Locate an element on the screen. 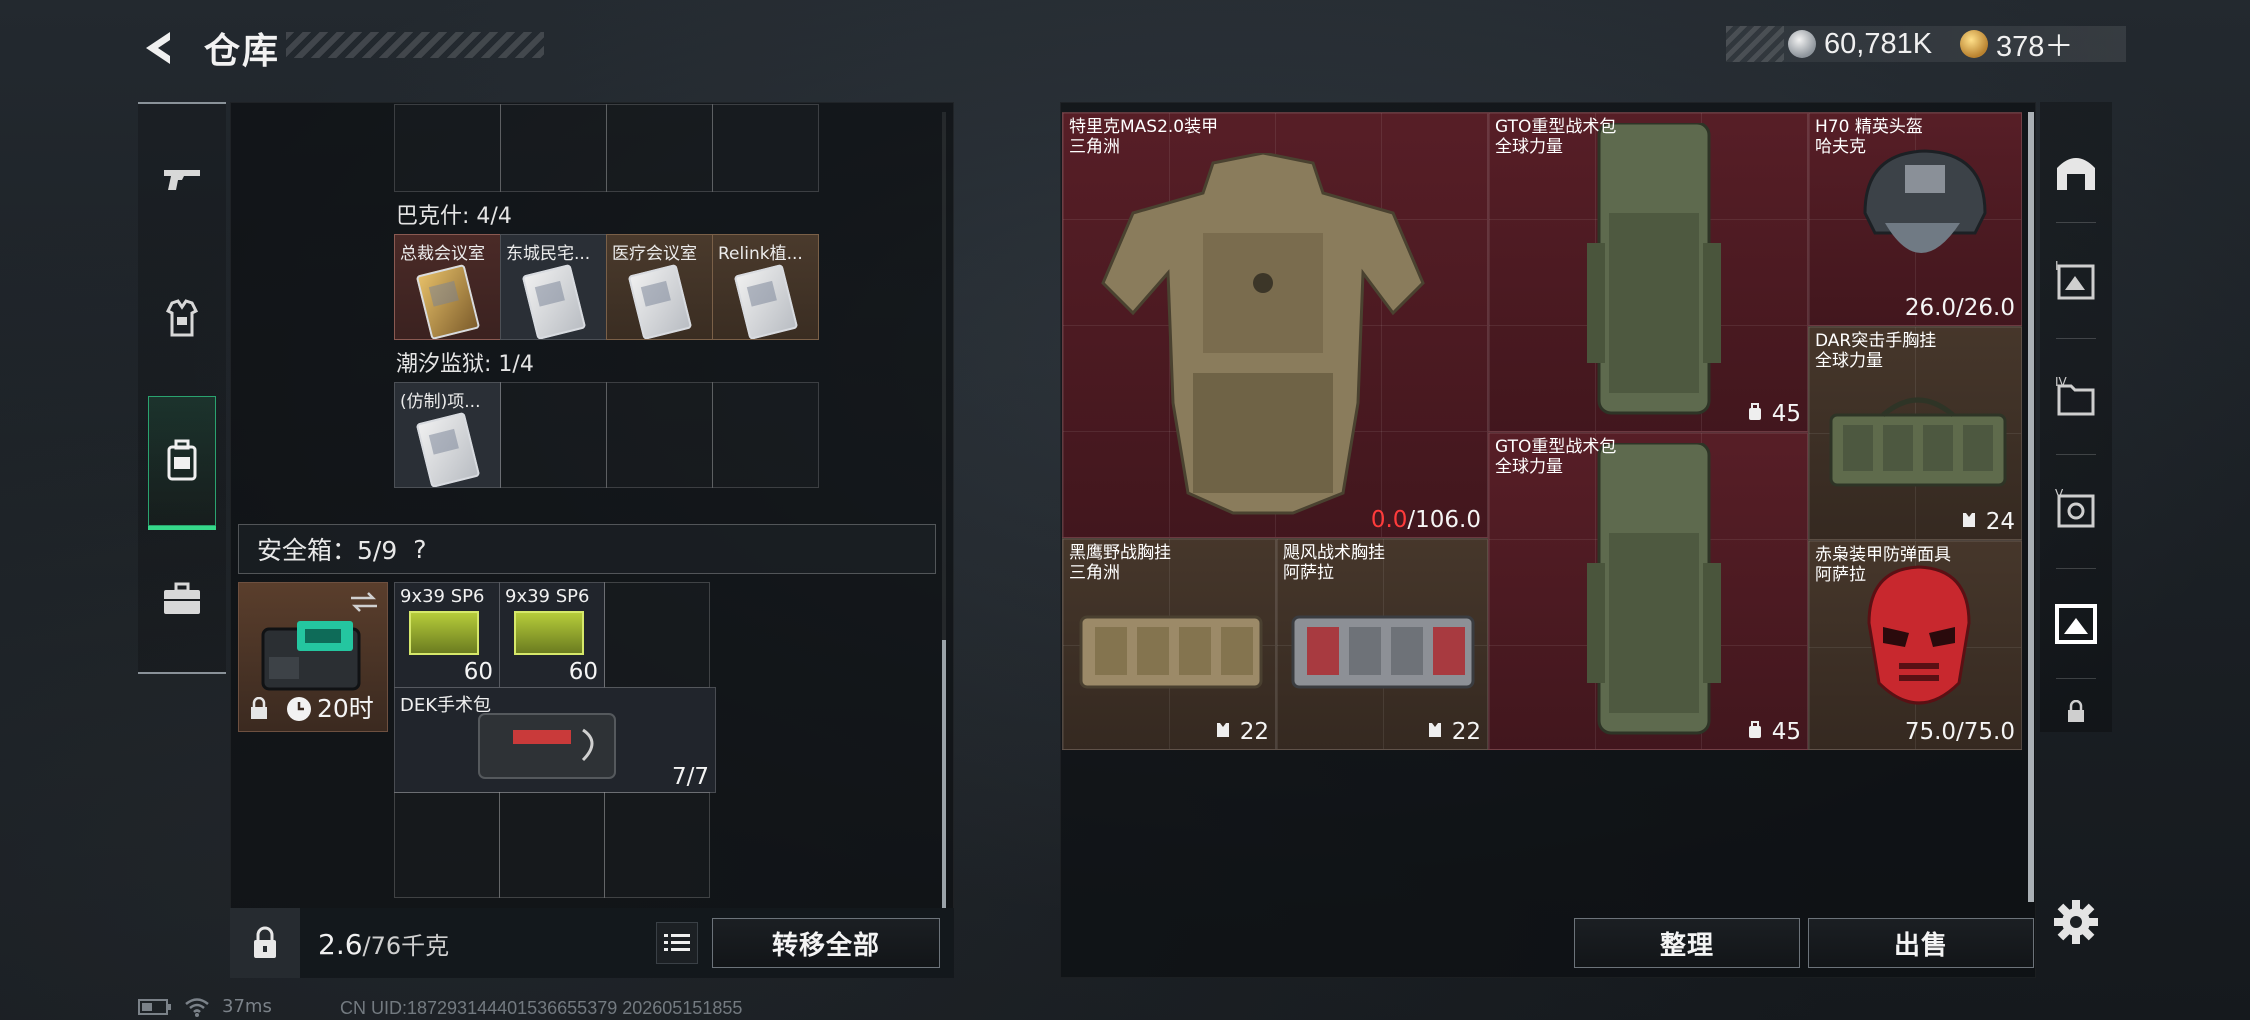  tab-warehouse-1: I is located at coordinates (2076, 280).